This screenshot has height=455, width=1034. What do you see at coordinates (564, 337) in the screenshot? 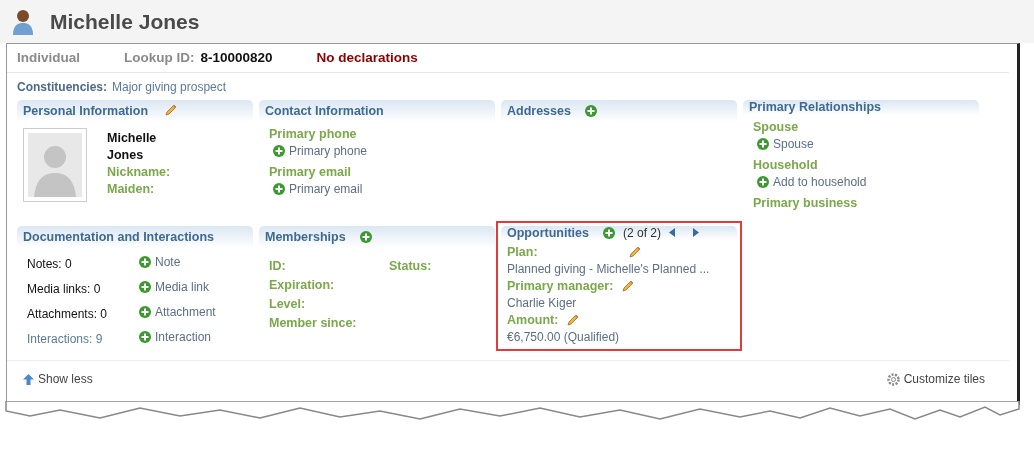
I see `field-value: €6,750.00 (Qualified)` at bounding box center [564, 337].